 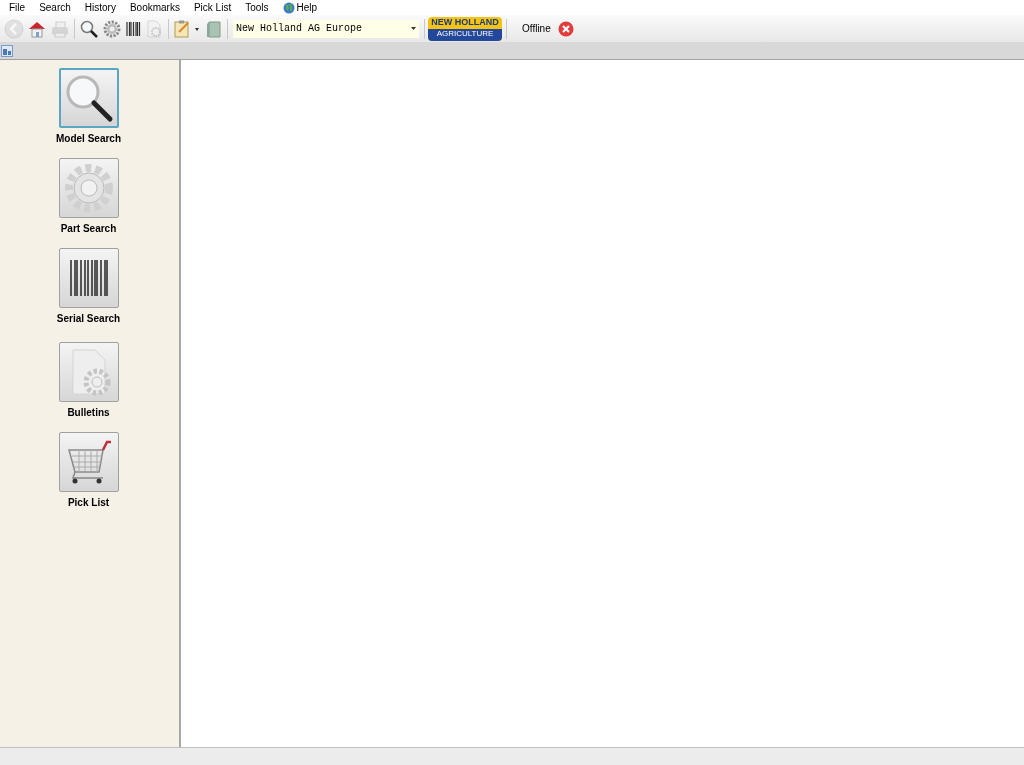 What do you see at coordinates (326, 28) in the screenshot?
I see `catalog-dropdown: New Holland AG Europe` at bounding box center [326, 28].